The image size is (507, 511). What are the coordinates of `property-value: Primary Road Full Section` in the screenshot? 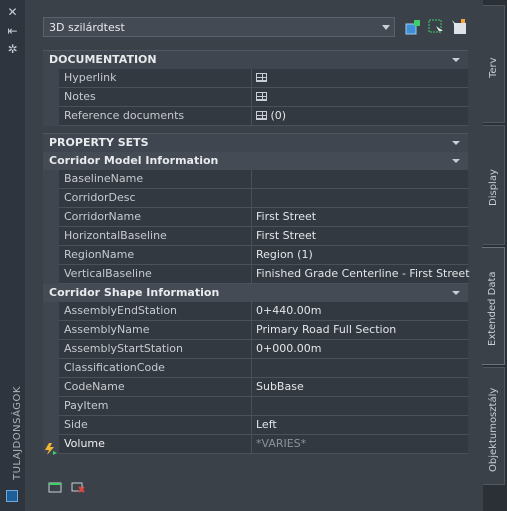 It's located at (368, 330).